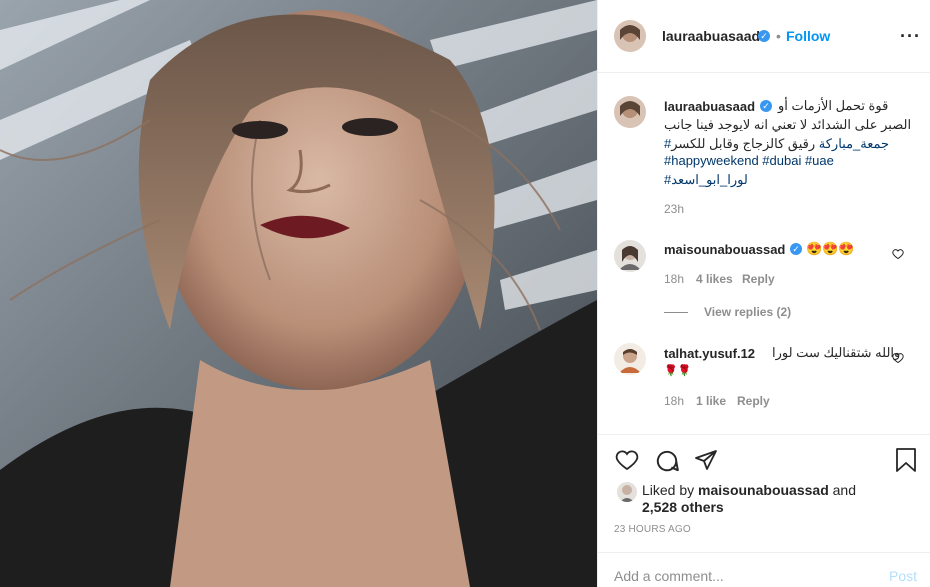 This screenshot has width=930, height=587. What do you see at coordinates (706, 460) in the screenshot?
I see `share-paper-plane-icon` at bounding box center [706, 460].